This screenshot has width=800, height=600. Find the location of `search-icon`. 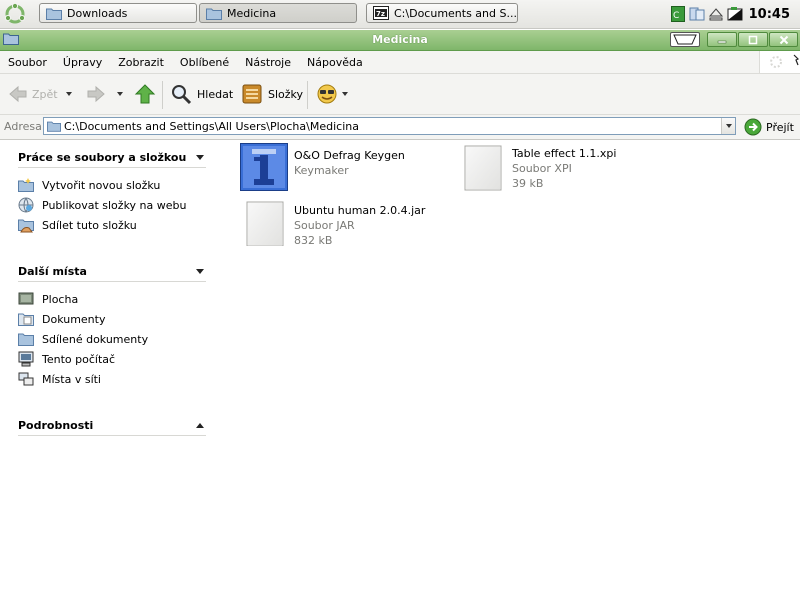

search-icon is located at coordinates (182, 95).